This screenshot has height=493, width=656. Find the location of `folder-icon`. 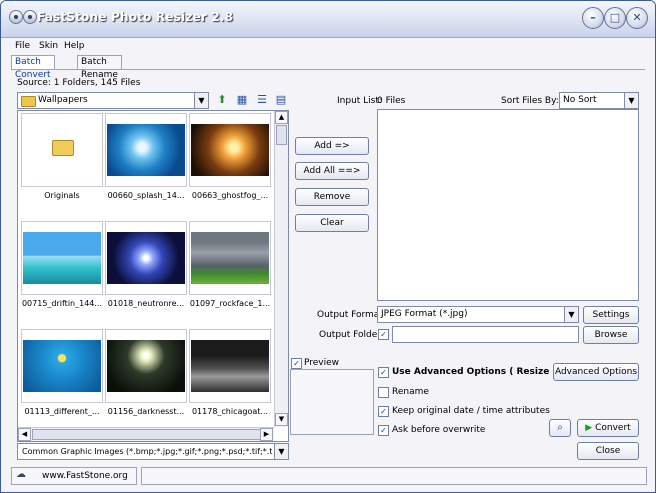

folder-icon is located at coordinates (63, 148).